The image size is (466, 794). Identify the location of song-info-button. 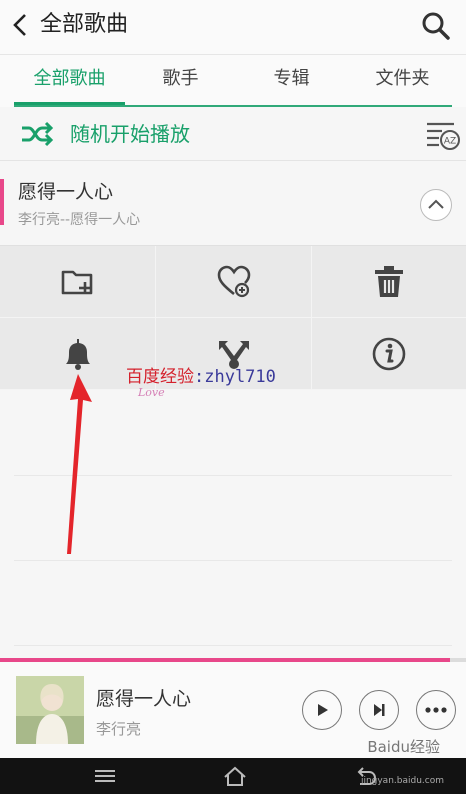
(389, 354).